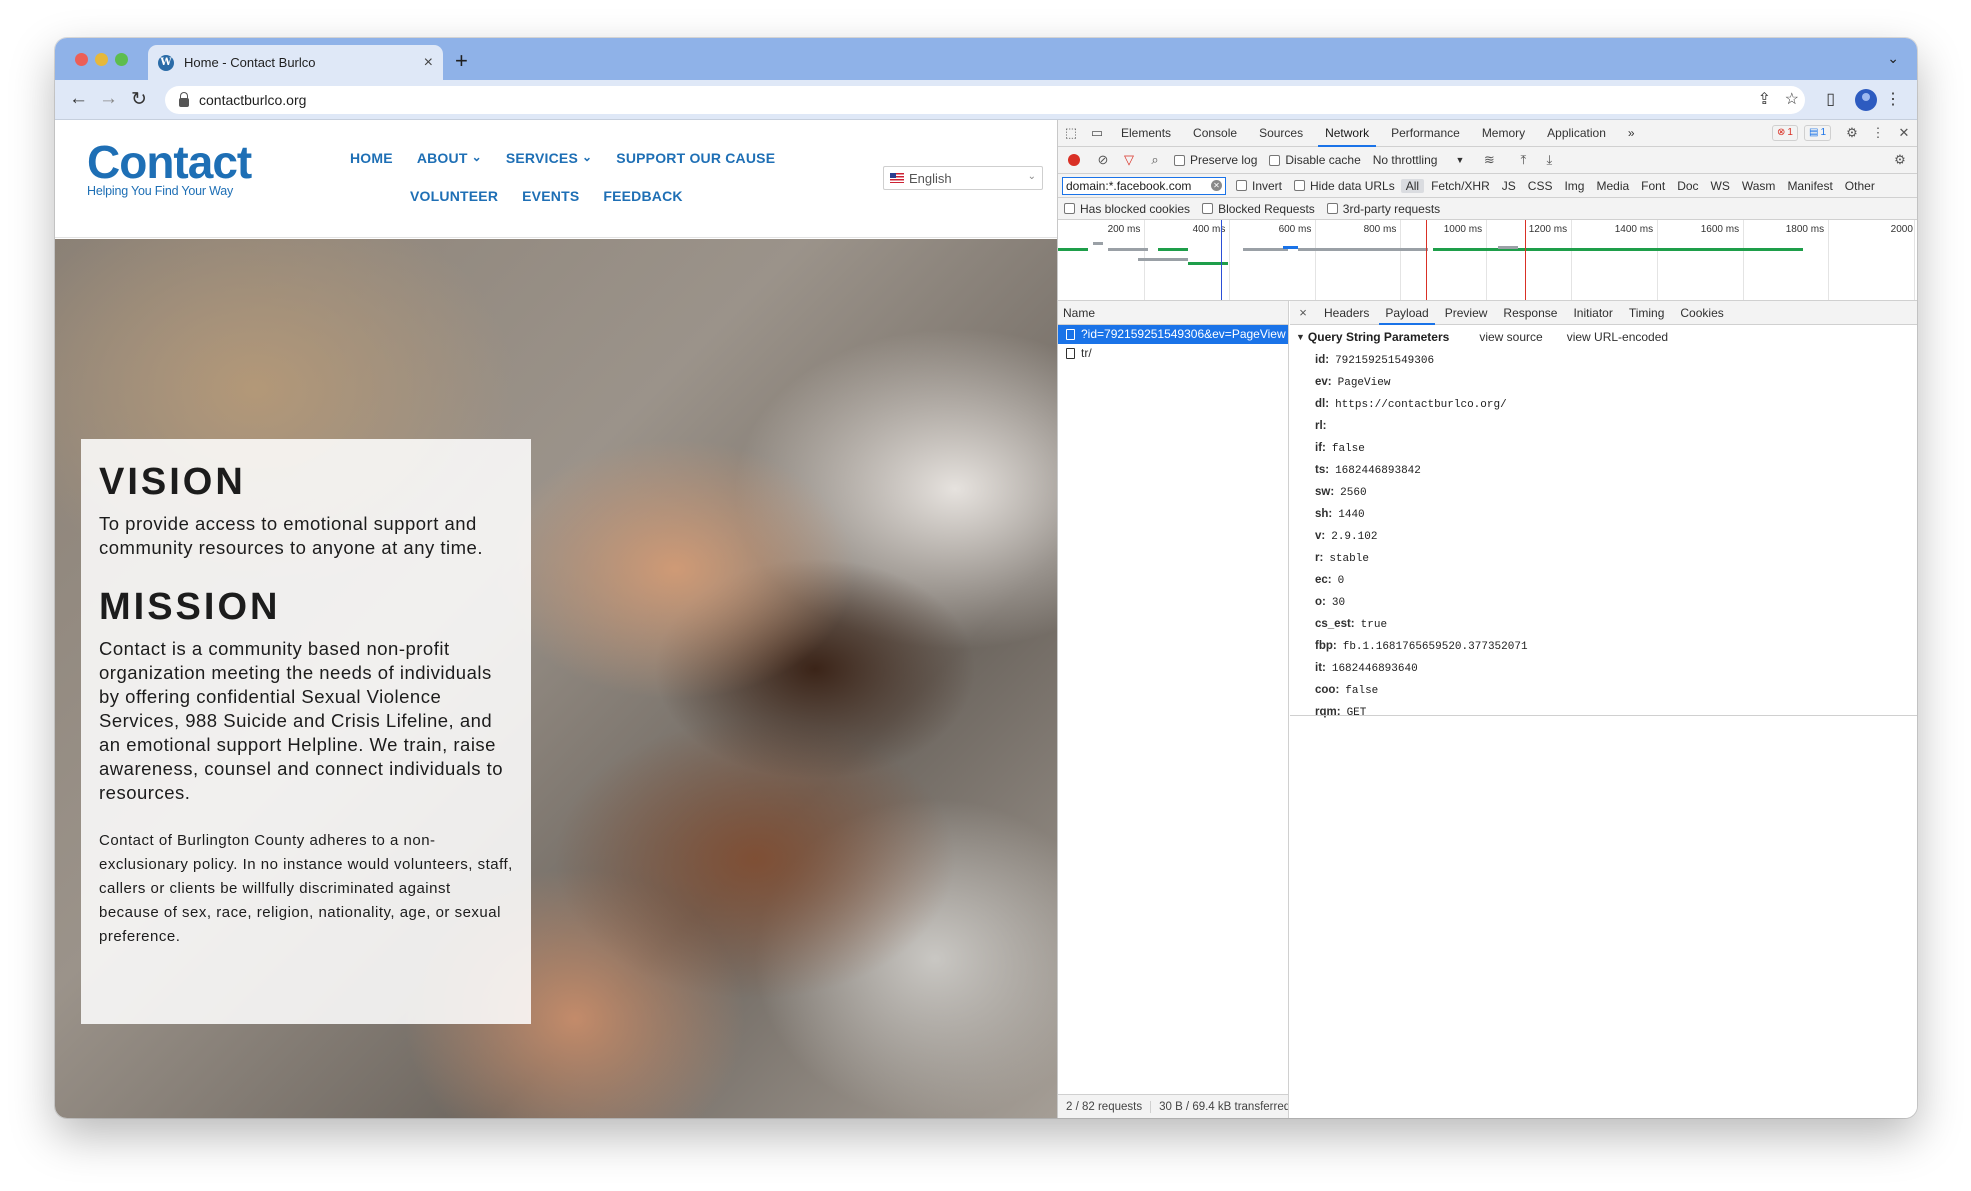  I want to click on filter-checkbox-1: Blocked Requests, so click(1258, 209).